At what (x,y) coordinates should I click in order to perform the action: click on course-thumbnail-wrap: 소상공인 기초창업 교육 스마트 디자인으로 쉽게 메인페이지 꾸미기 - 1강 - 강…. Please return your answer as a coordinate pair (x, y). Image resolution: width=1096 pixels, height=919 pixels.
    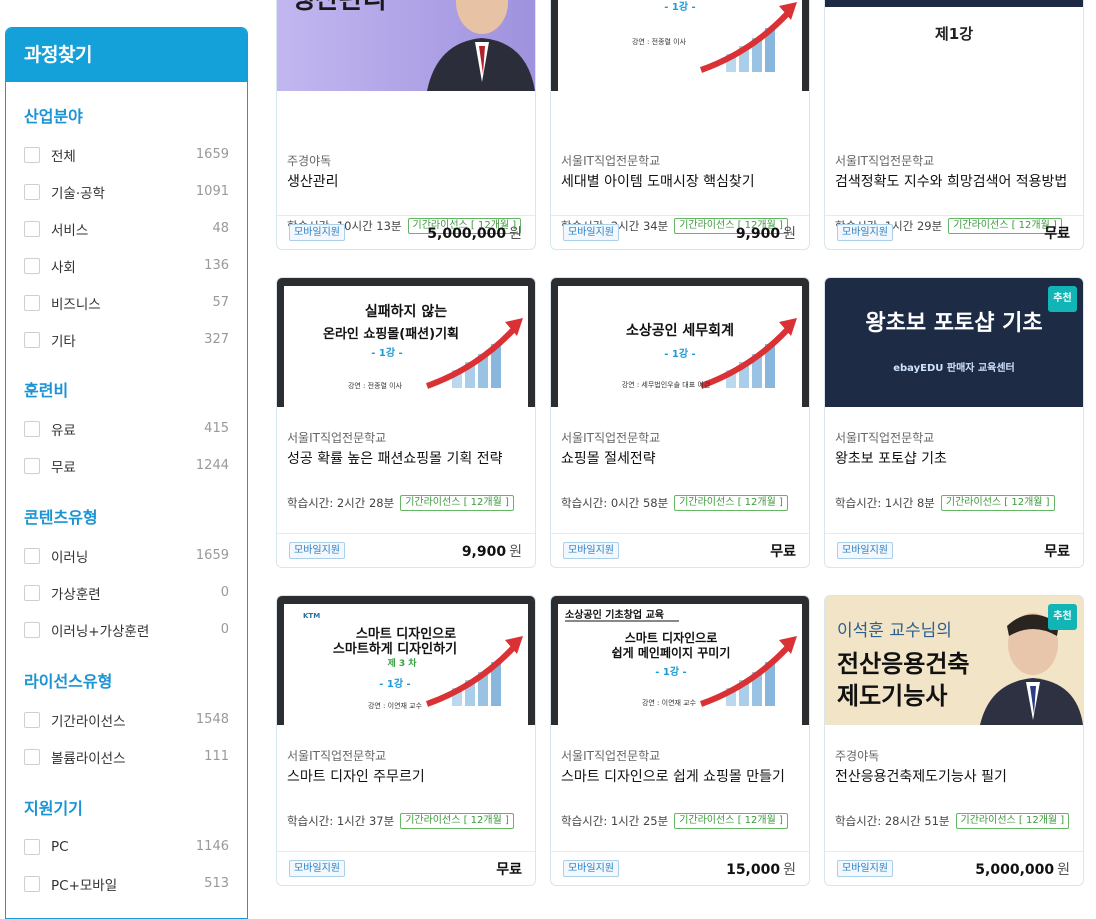
    Looking at the image, I should click on (680, 660).